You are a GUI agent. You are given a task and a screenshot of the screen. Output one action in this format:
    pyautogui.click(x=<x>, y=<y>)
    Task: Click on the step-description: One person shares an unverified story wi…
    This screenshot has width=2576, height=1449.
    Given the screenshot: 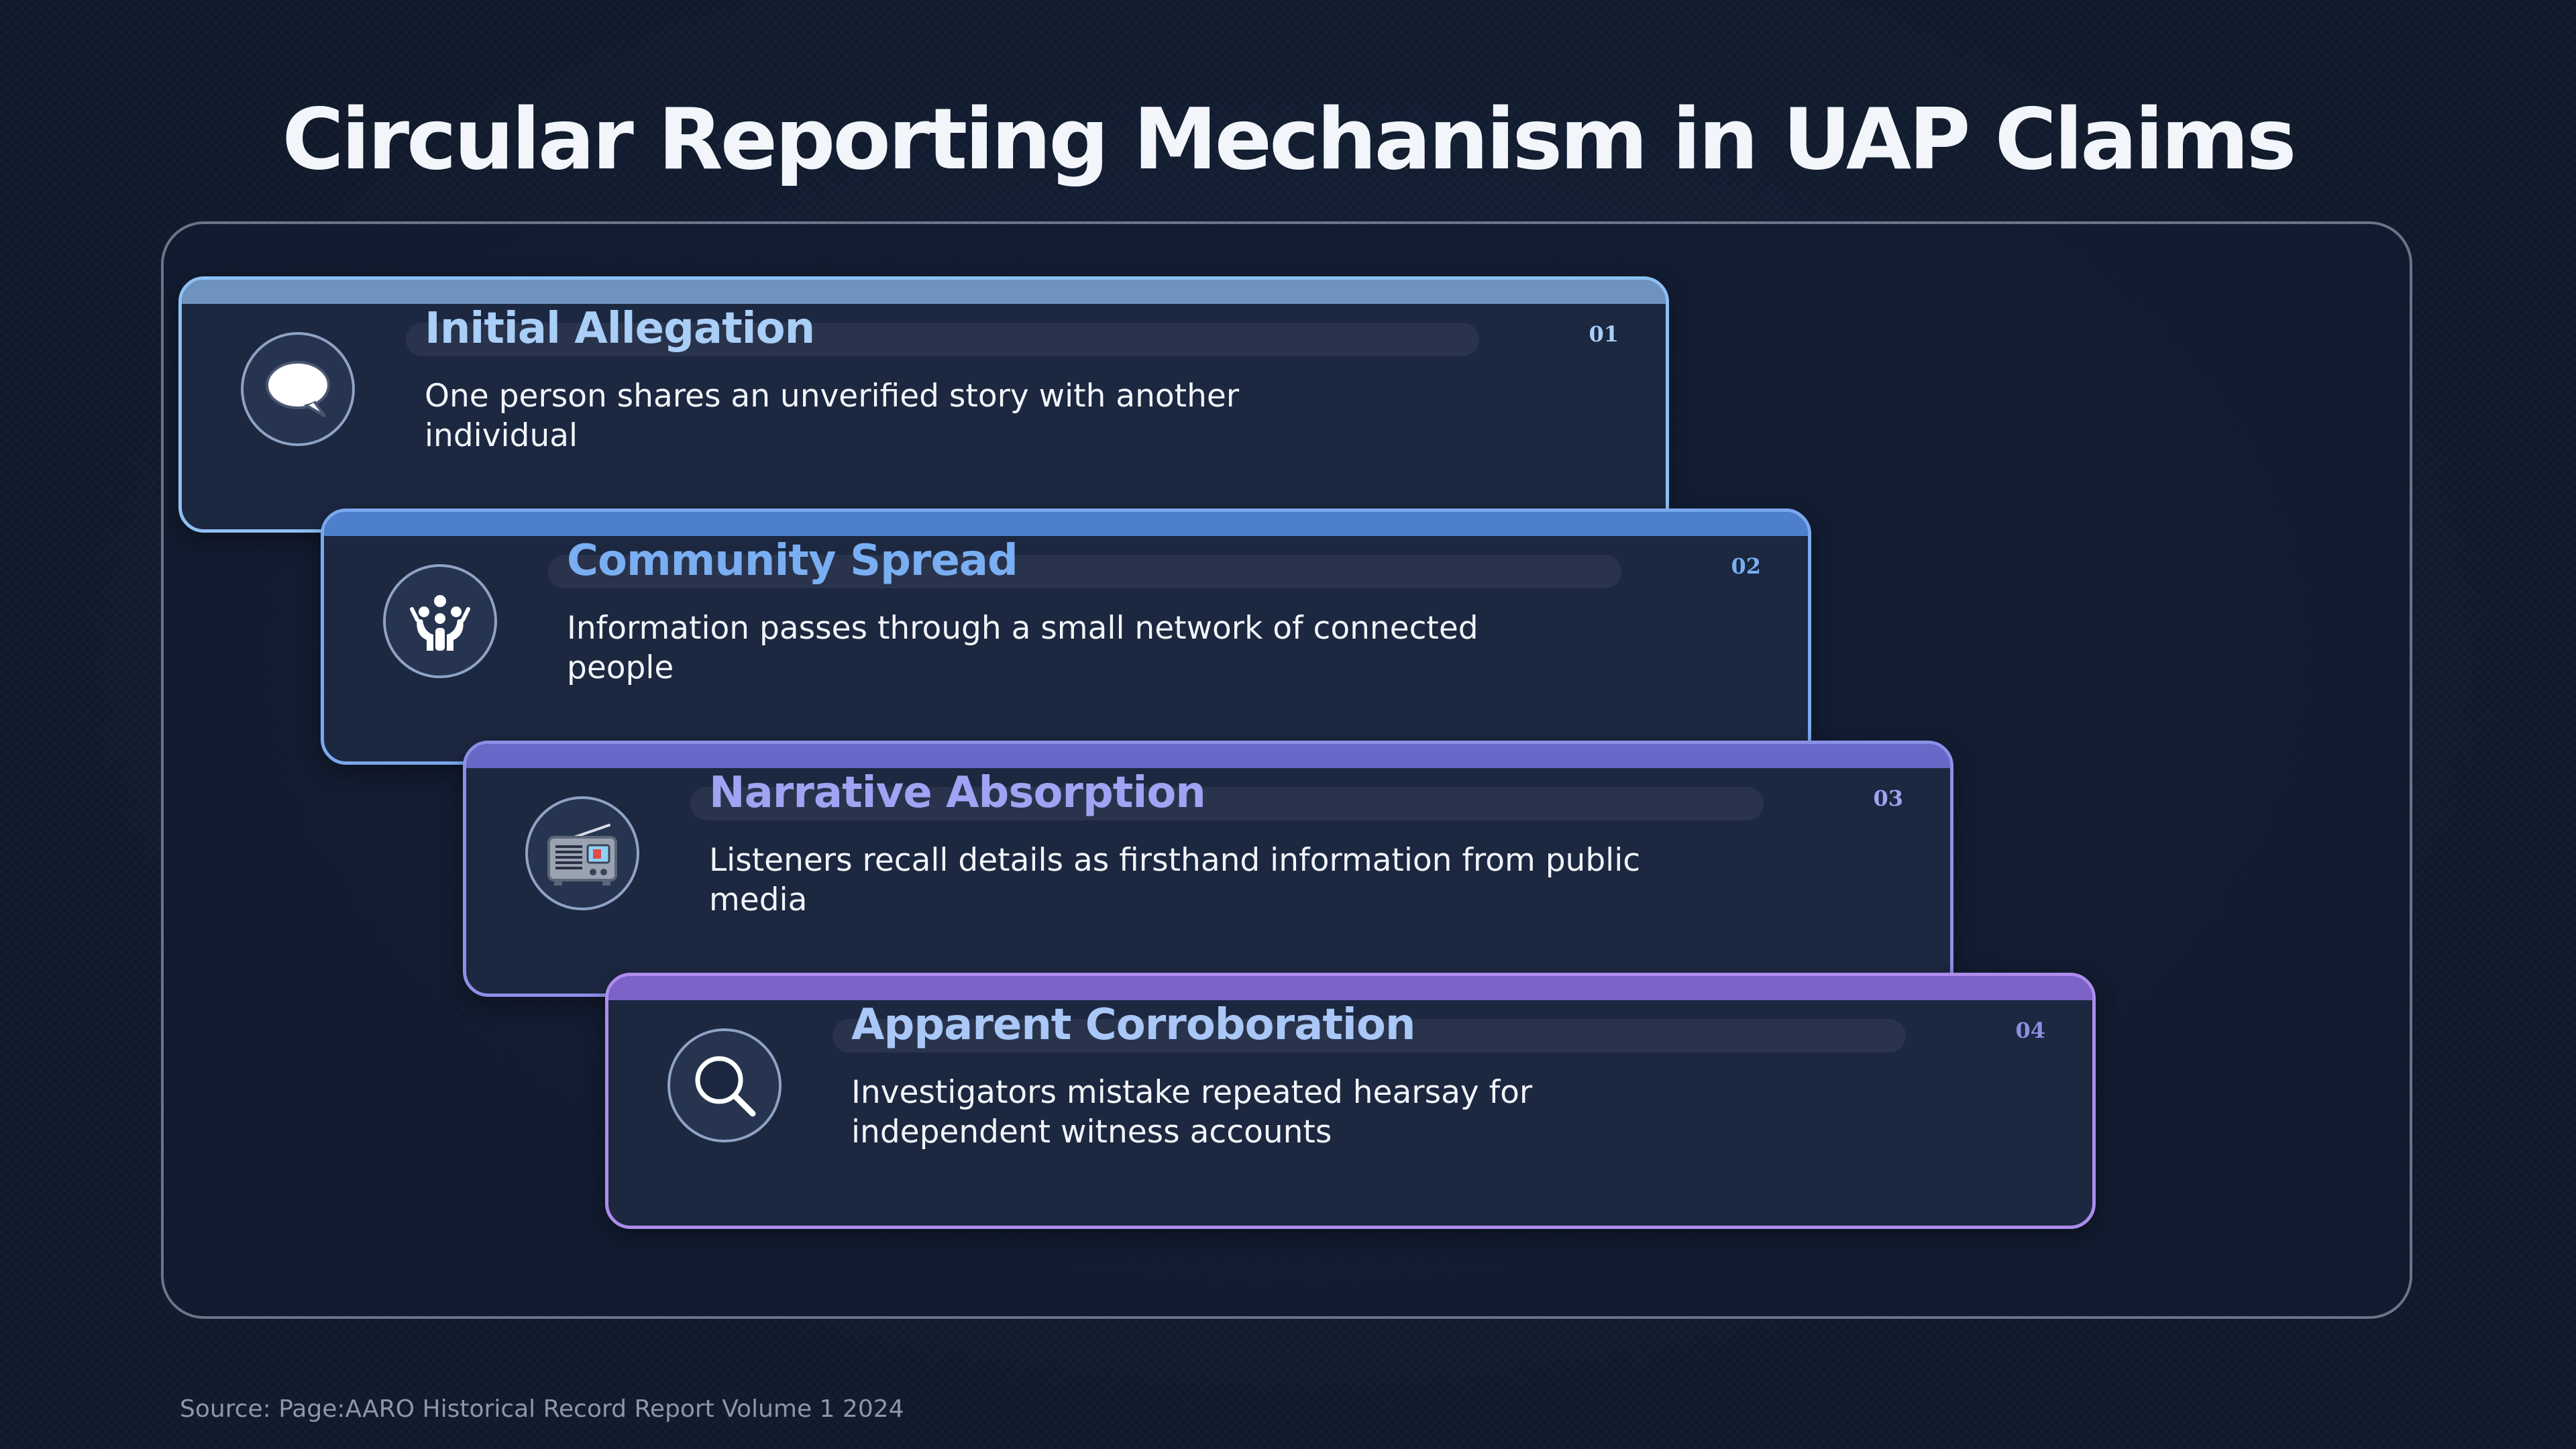 What is the action you would take?
    pyautogui.click(x=832, y=416)
    